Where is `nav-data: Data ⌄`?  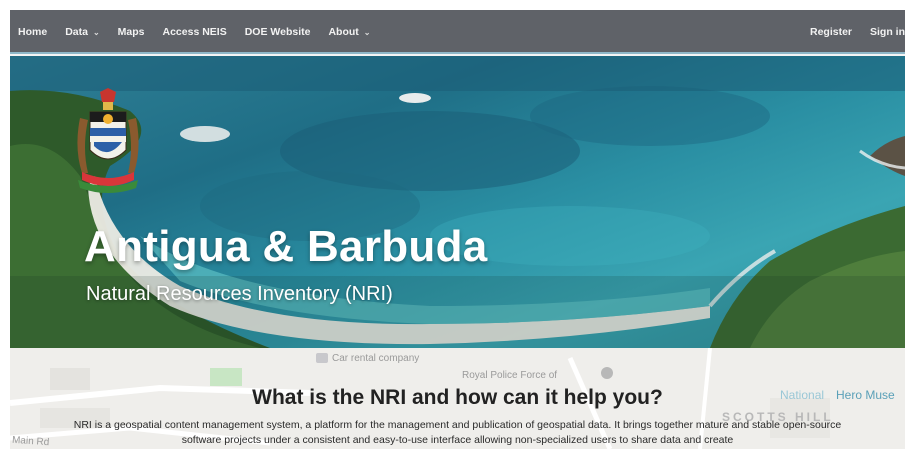 nav-data: Data ⌄ is located at coordinates (82, 32).